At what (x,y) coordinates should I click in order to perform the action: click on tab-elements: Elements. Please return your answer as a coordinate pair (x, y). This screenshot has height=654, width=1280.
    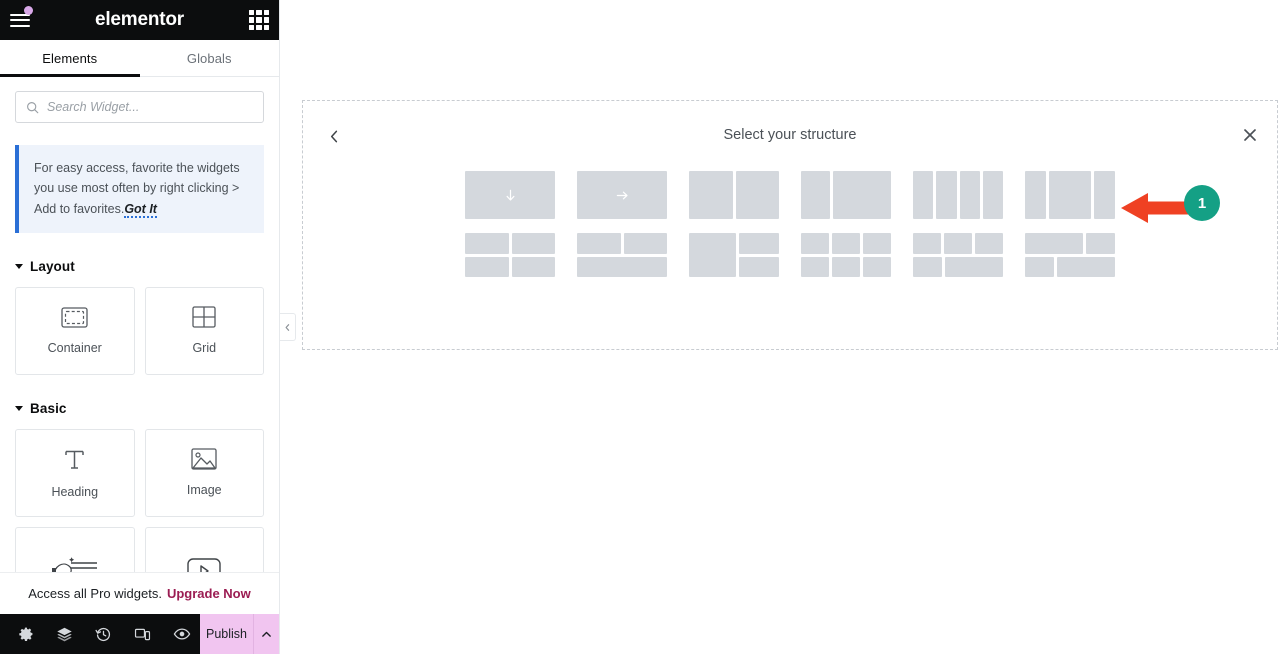
    Looking at the image, I should click on (70, 58).